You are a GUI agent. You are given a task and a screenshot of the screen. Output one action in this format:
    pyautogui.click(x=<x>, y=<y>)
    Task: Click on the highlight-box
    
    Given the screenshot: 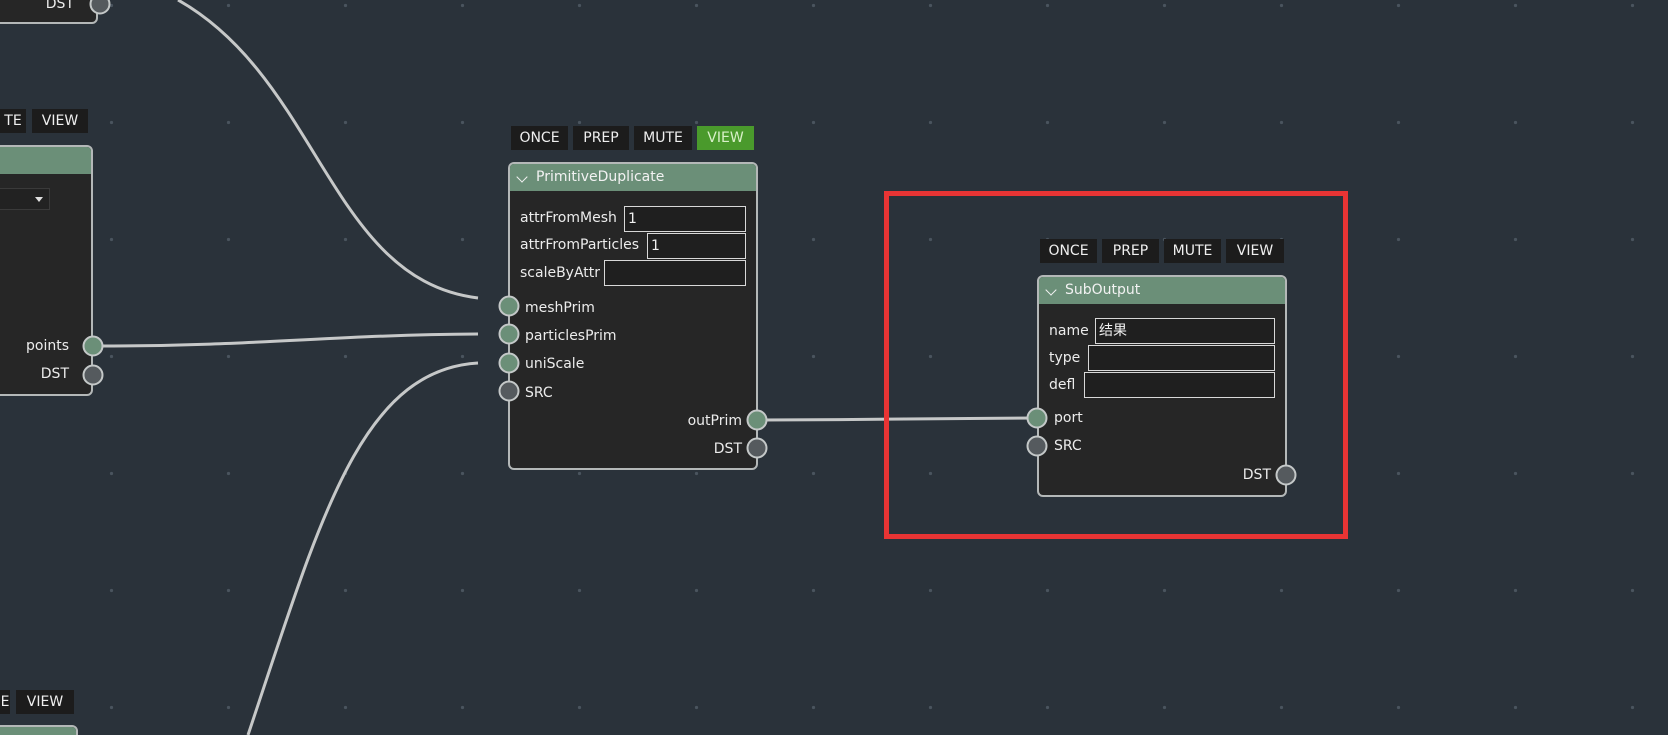 What is the action you would take?
    pyautogui.click(x=1116, y=365)
    